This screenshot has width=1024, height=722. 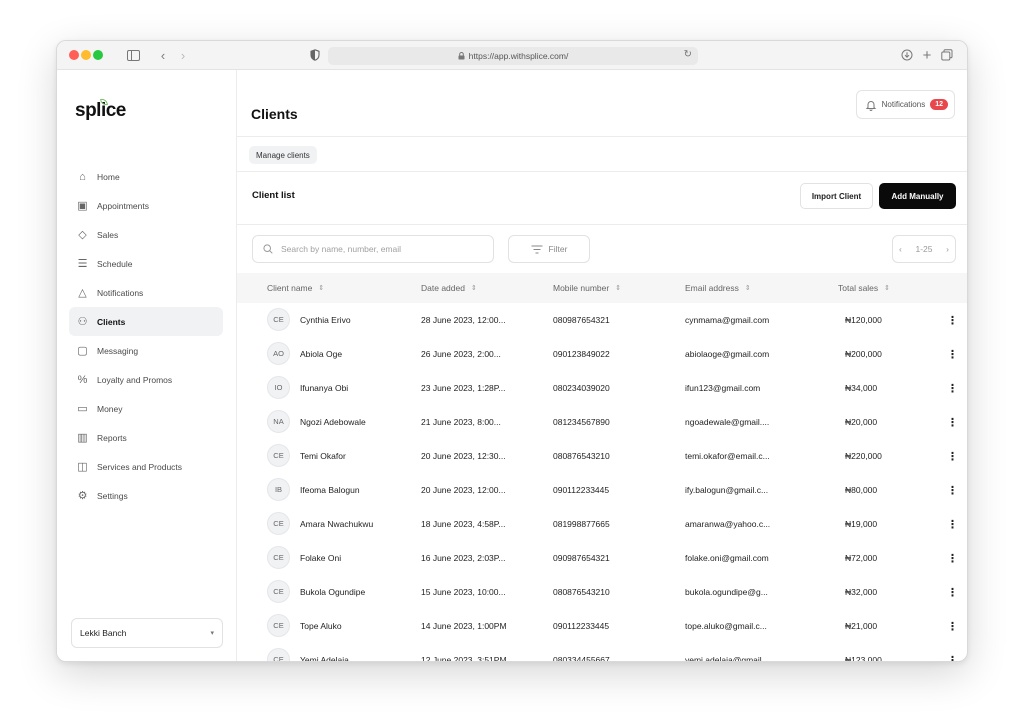 I want to click on column-header-email-address: Email address ⇕, so click(x=718, y=288).